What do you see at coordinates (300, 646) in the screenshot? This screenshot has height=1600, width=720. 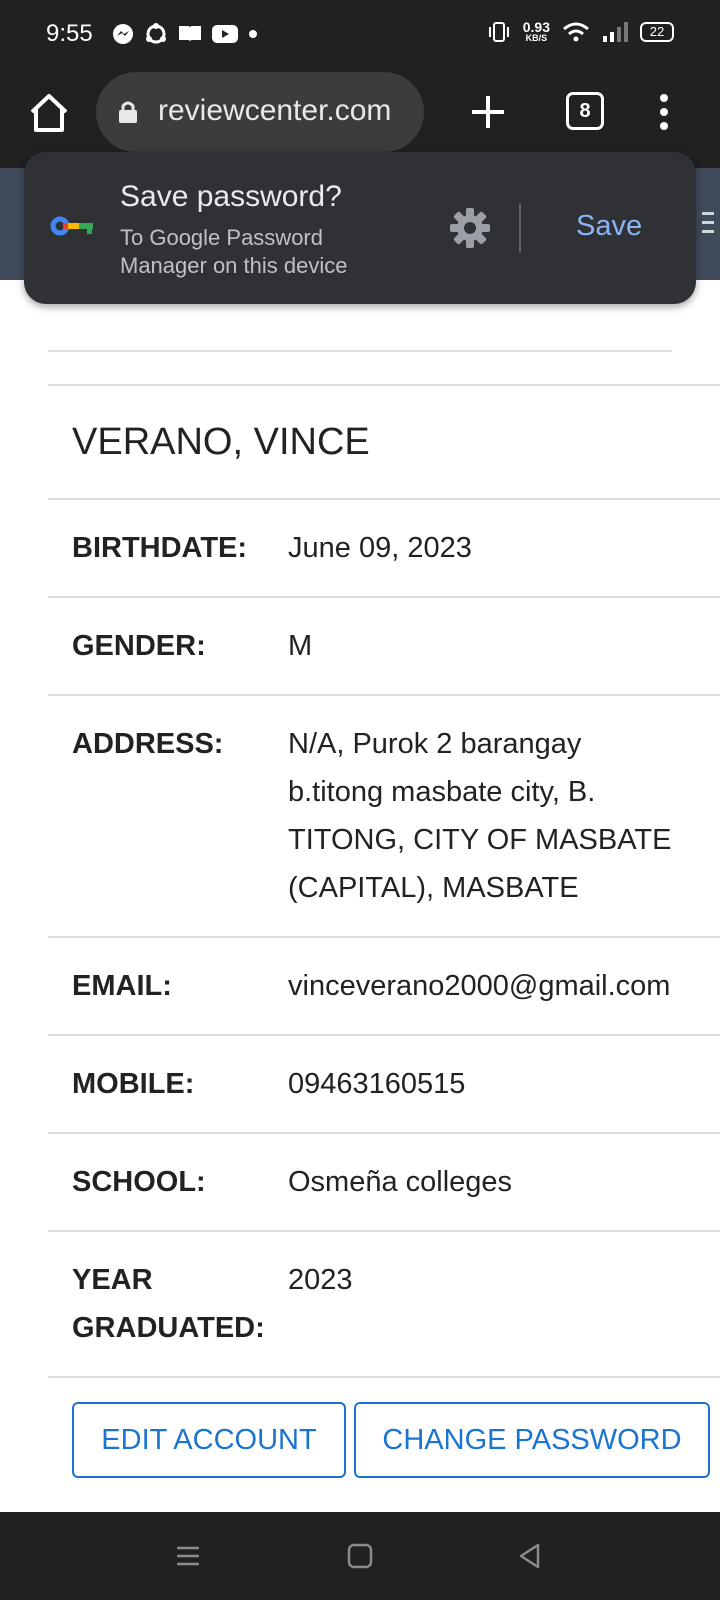 I see `field-value: M` at bounding box center [300, 646].